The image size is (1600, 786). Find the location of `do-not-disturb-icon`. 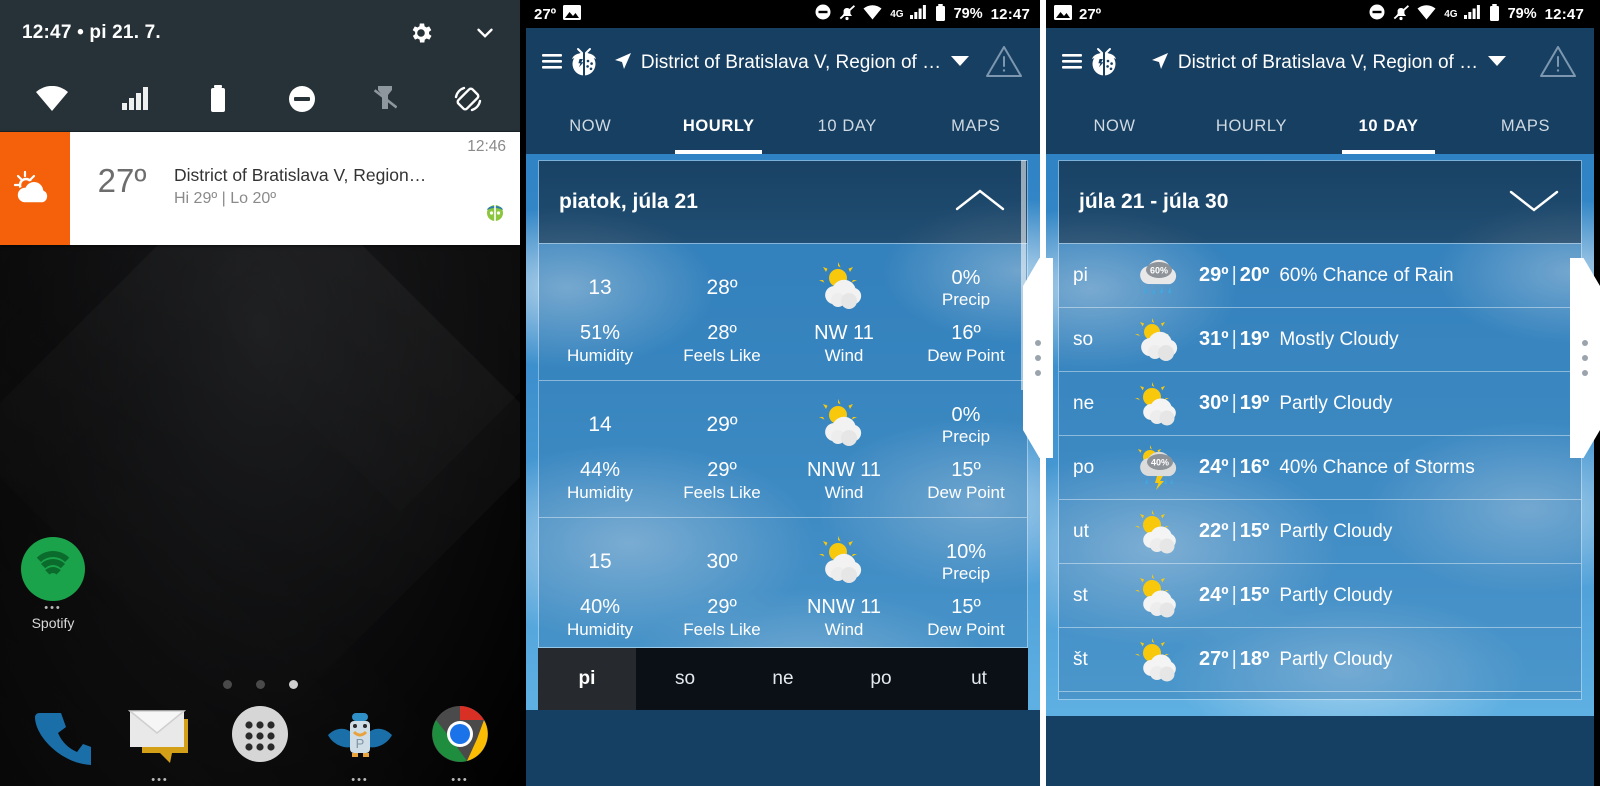

do-not-disturb-icon is located at coordinates (302, 99).